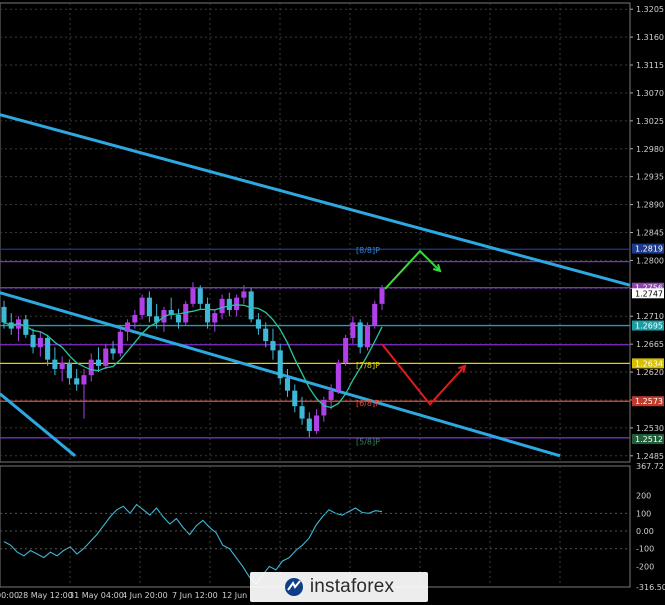  Describe the element at coordinates (368, 365) in the screenshot. I see `murrey-label: [7/8]P` at that location.